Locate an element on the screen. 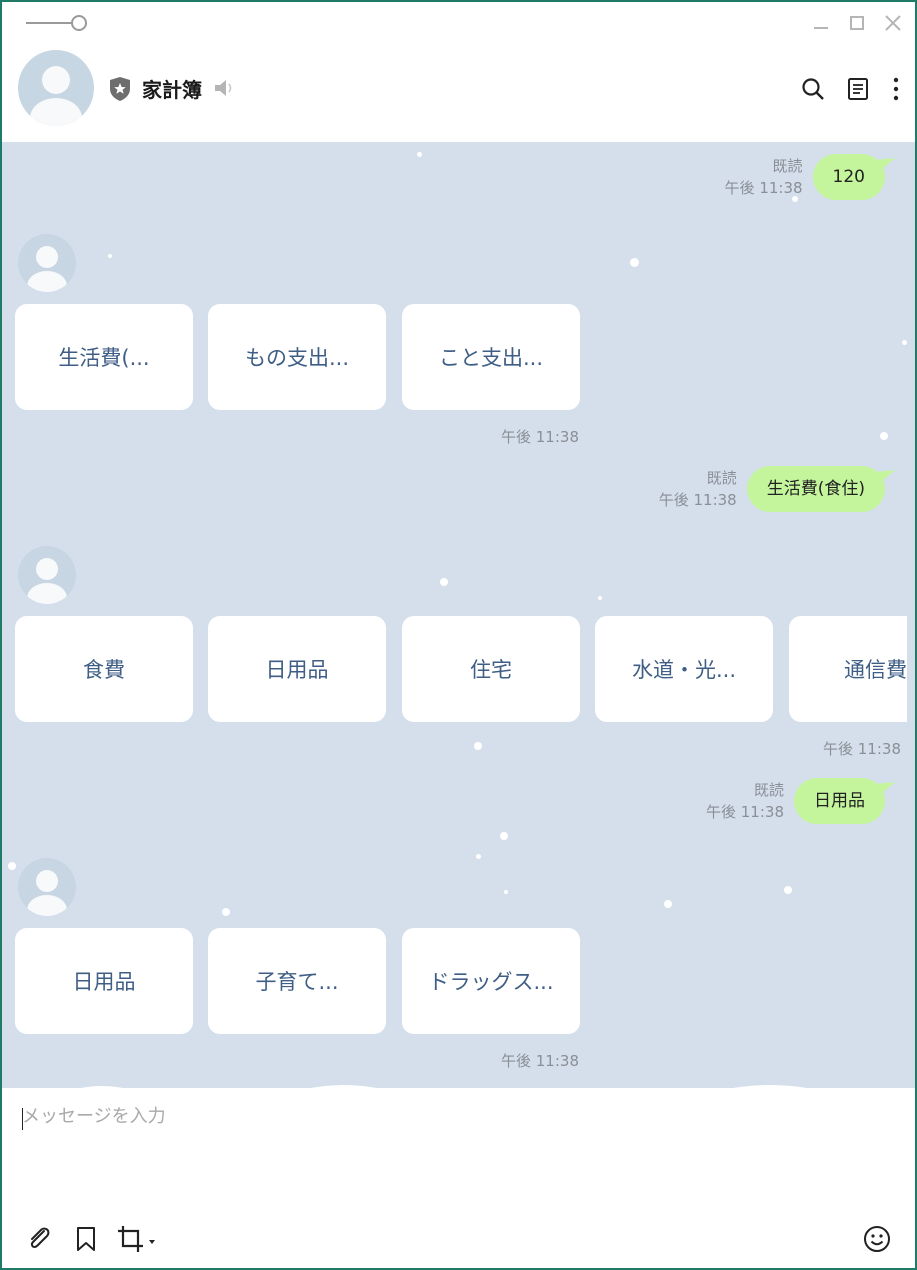 This screenshot has width=917, height=1270. bookmark-icon is located at coordinates (86, 1239).